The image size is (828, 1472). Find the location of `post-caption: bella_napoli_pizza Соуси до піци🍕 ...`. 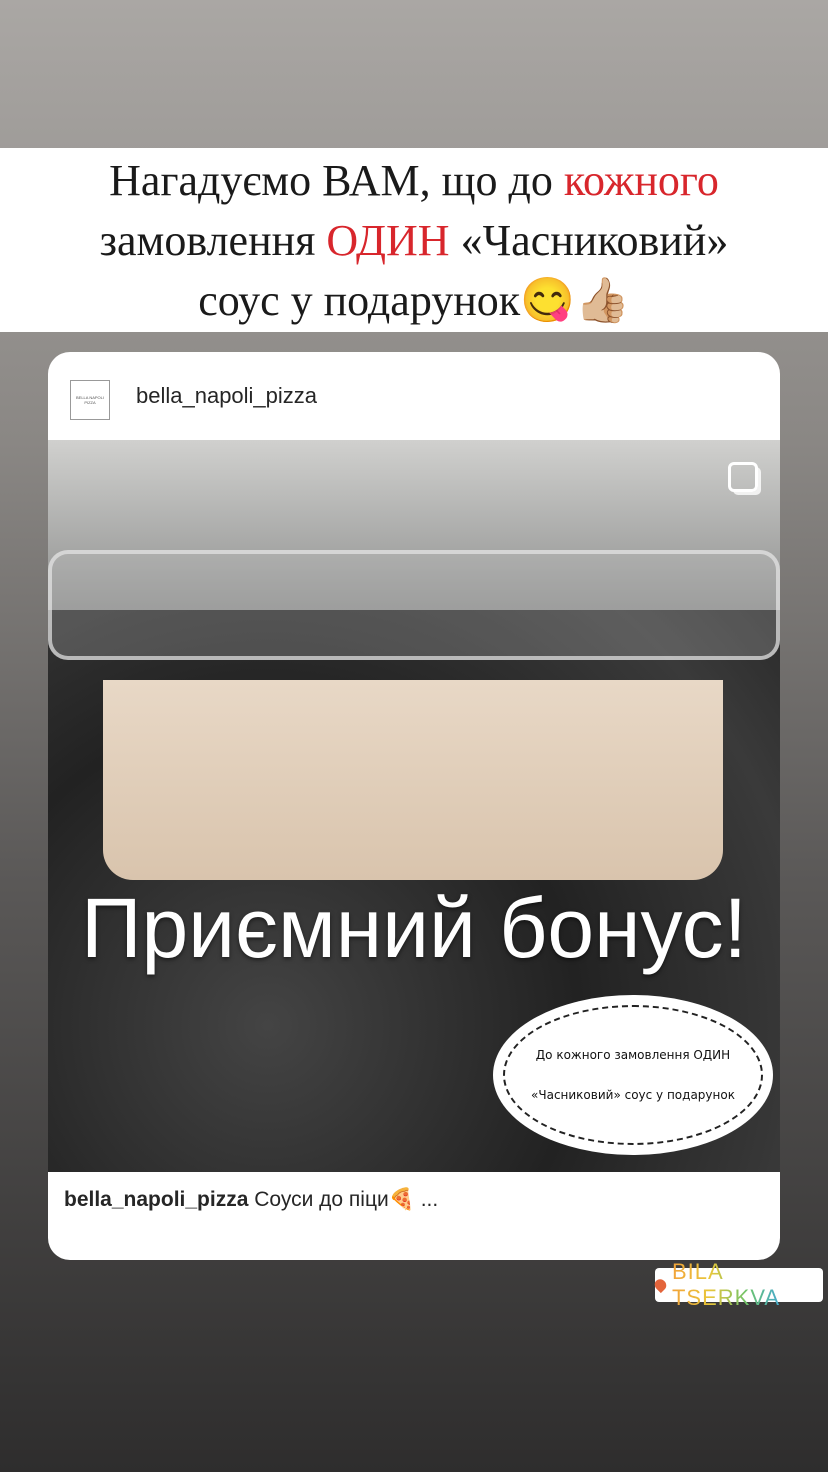

post-caption: bella_napoli_pizza Соуси до піци🍕 ... is located at coordinates (251, 1200).